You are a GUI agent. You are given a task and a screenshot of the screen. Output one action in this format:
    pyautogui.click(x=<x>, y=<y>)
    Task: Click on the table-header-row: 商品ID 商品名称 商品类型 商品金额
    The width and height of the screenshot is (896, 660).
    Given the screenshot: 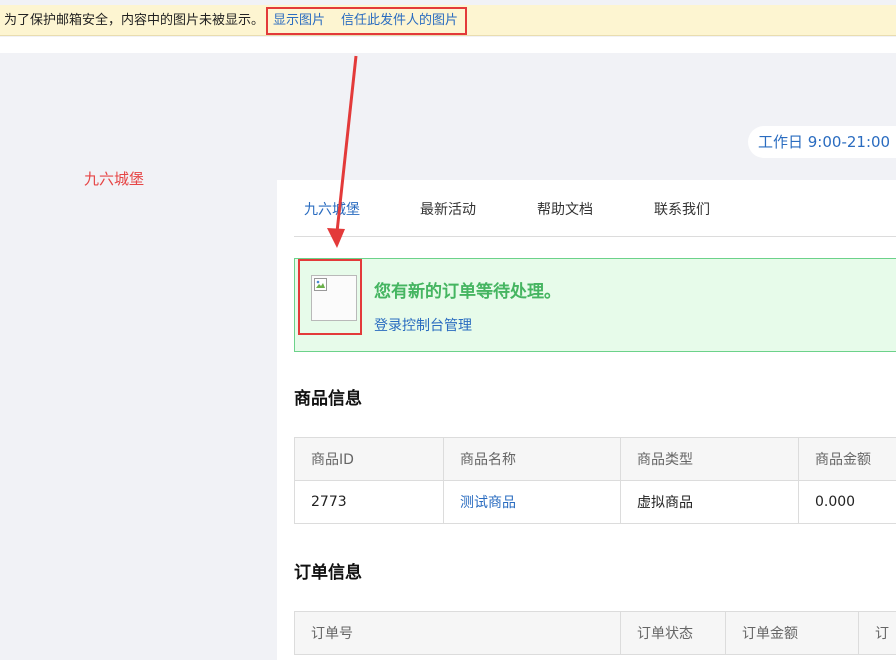 What is the action you would take?
    pyautogui.click(x=595, y=459)
    